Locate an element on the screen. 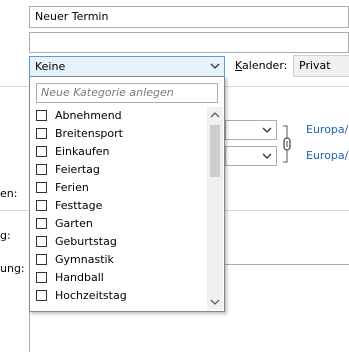  side-label-b: g: is located at coordinates (5, 235).